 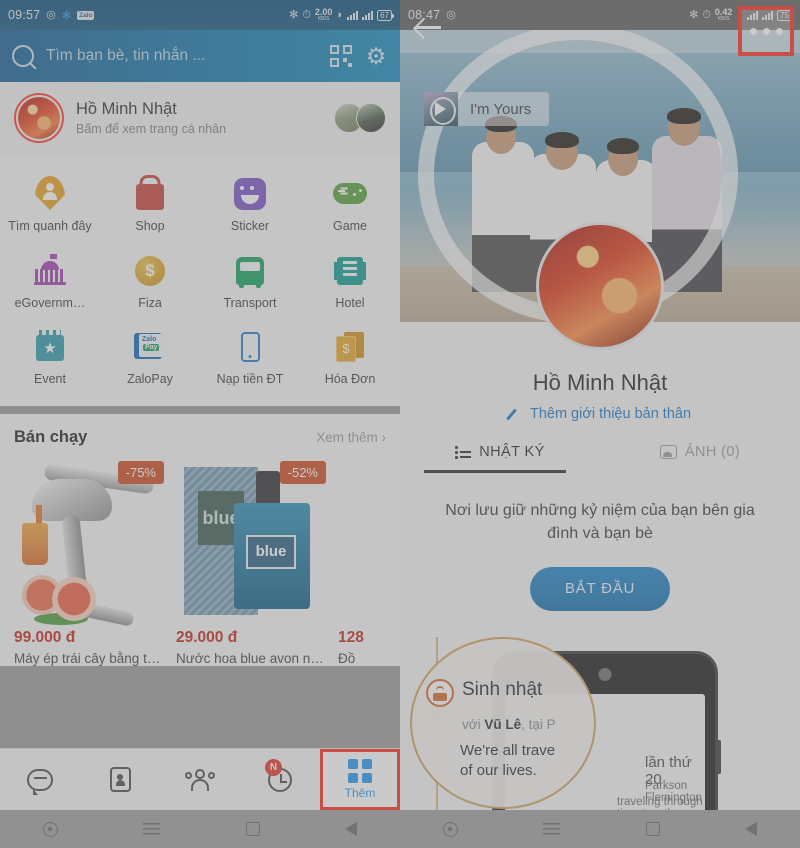 I want to click on product-name: Đồ, so click(x=347, y=658).